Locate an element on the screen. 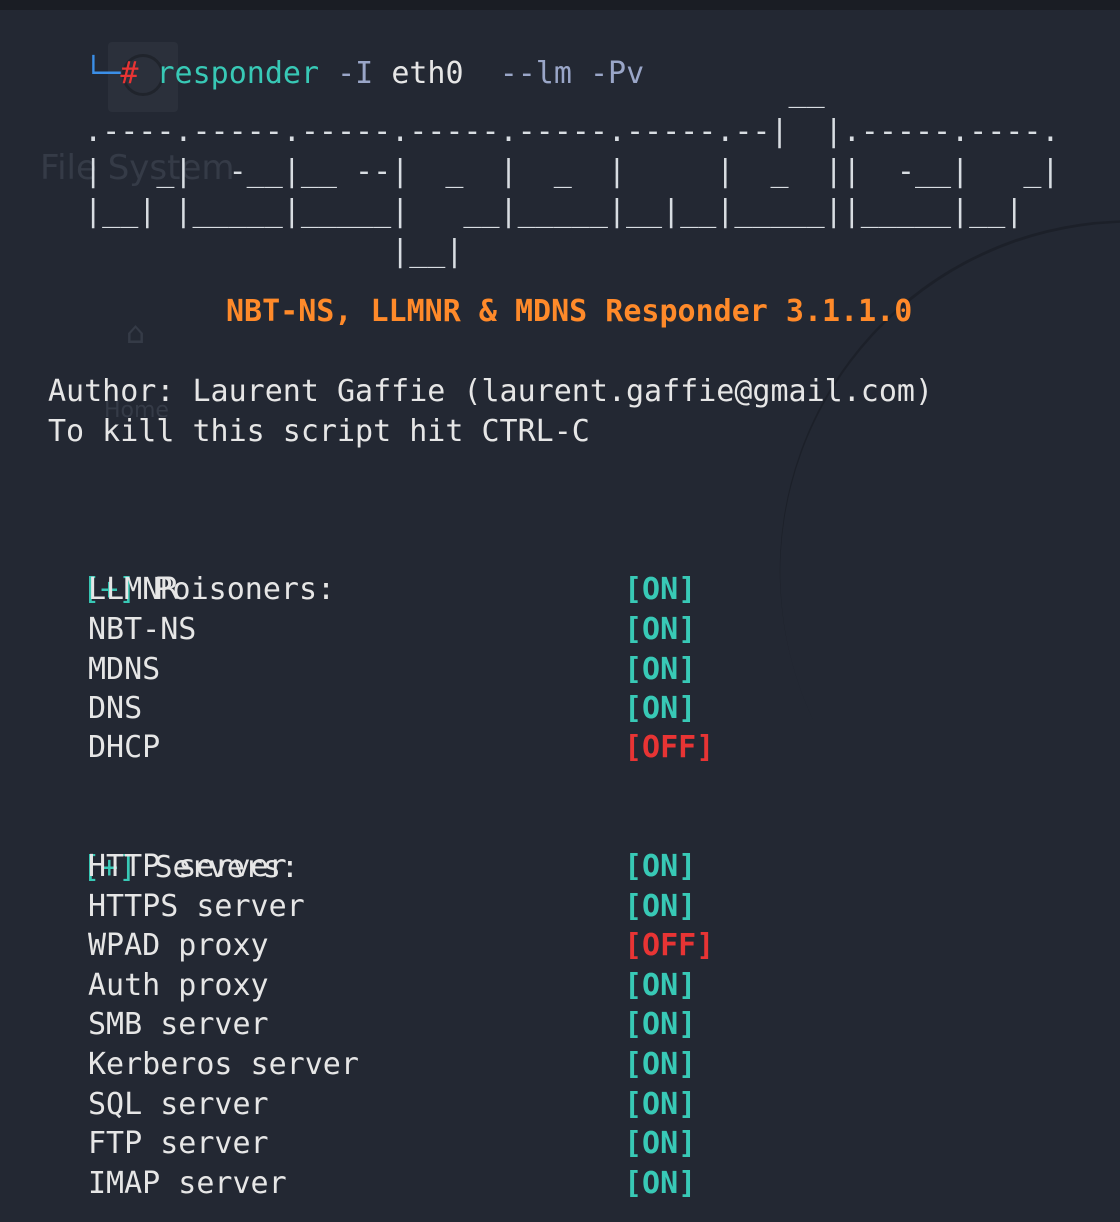  poisoner-status: [OFF] is located at coordinates (669, 747).